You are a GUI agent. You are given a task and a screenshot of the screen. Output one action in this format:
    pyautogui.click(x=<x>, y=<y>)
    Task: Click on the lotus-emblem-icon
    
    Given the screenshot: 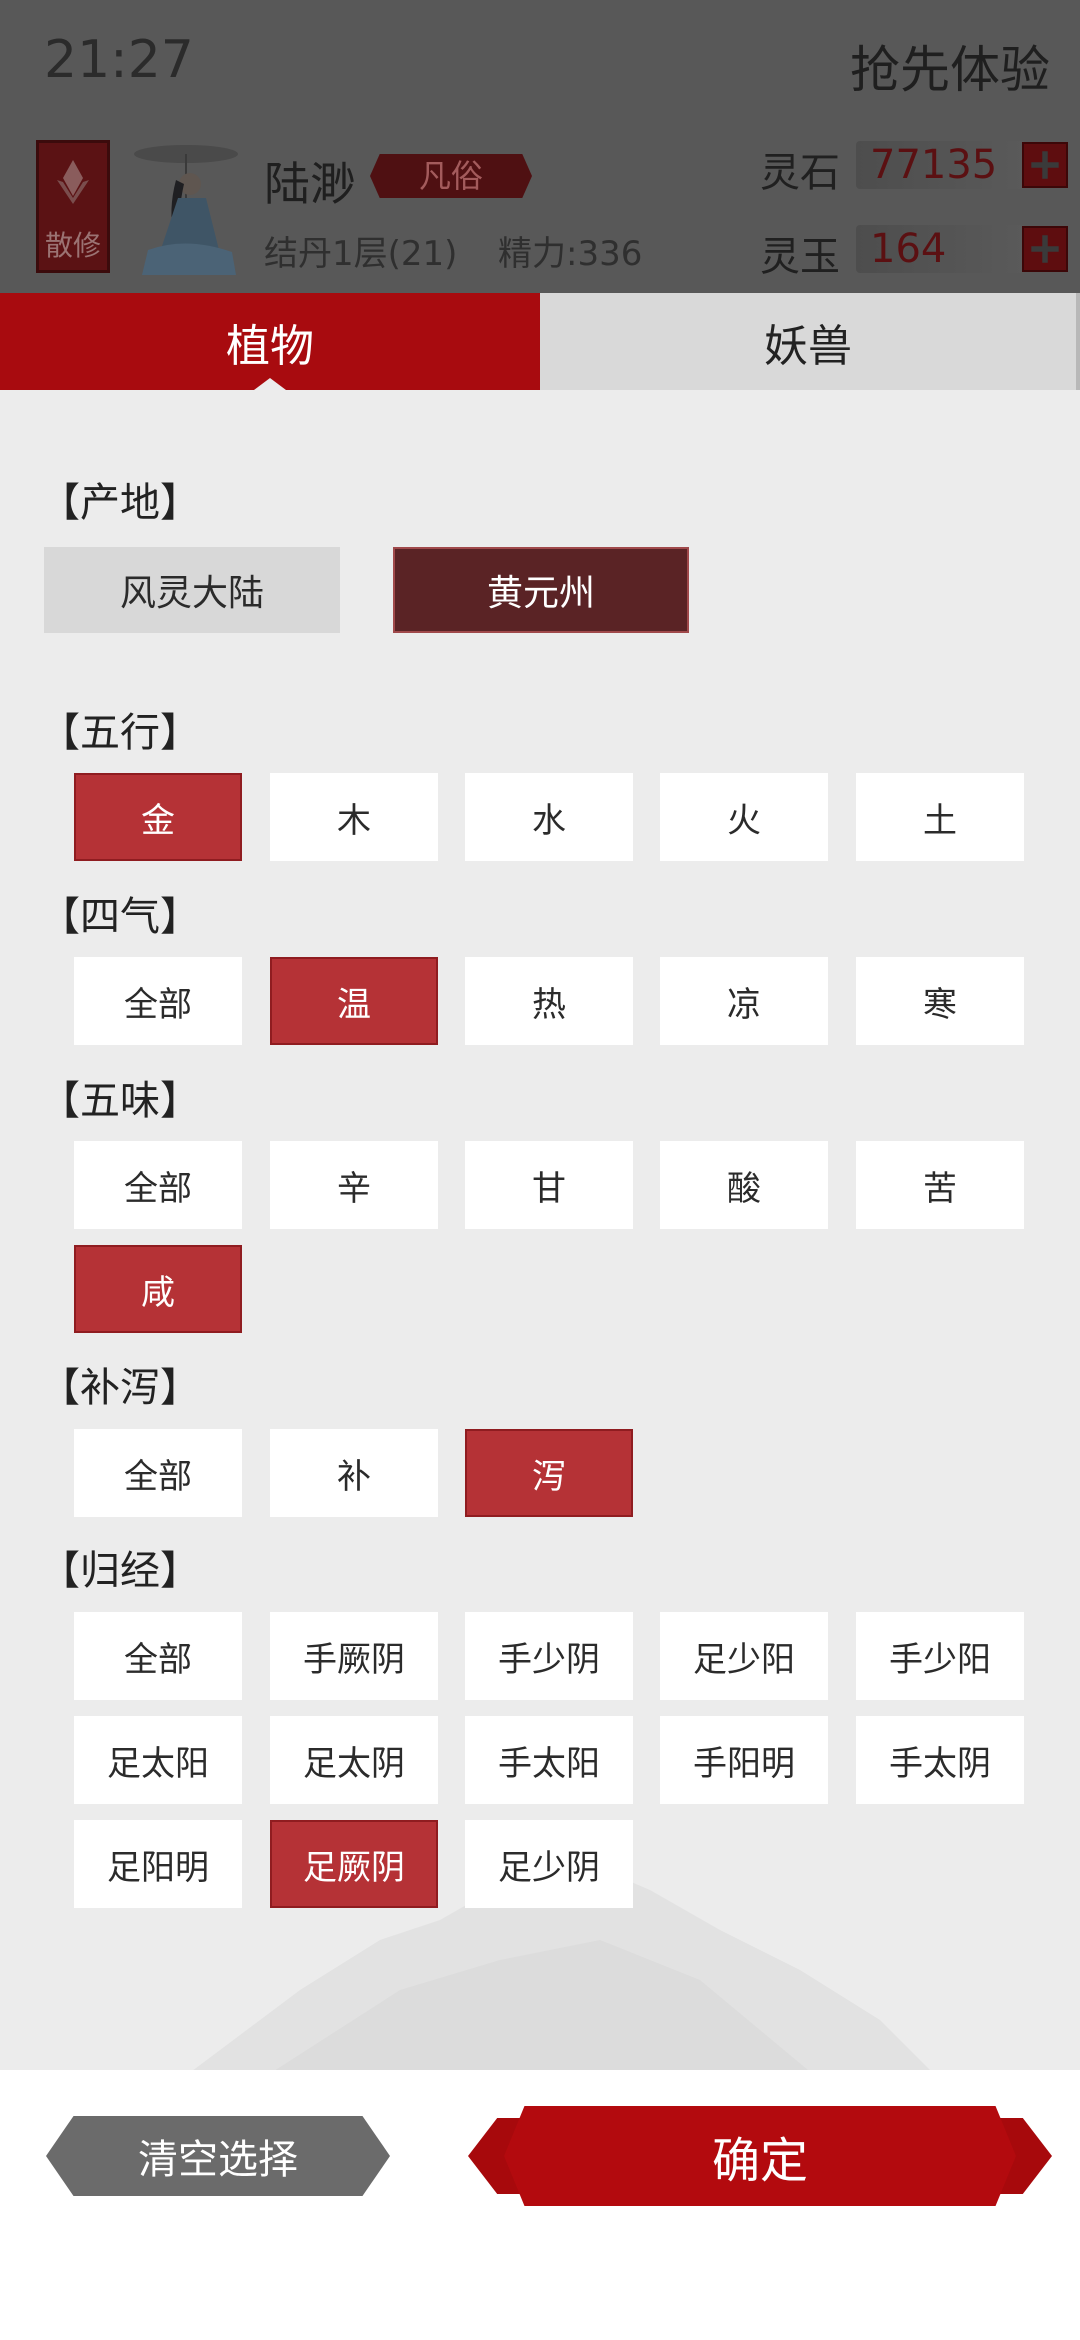 What is the action you would take?
    pyautogui.click(x=73, y=182)
    